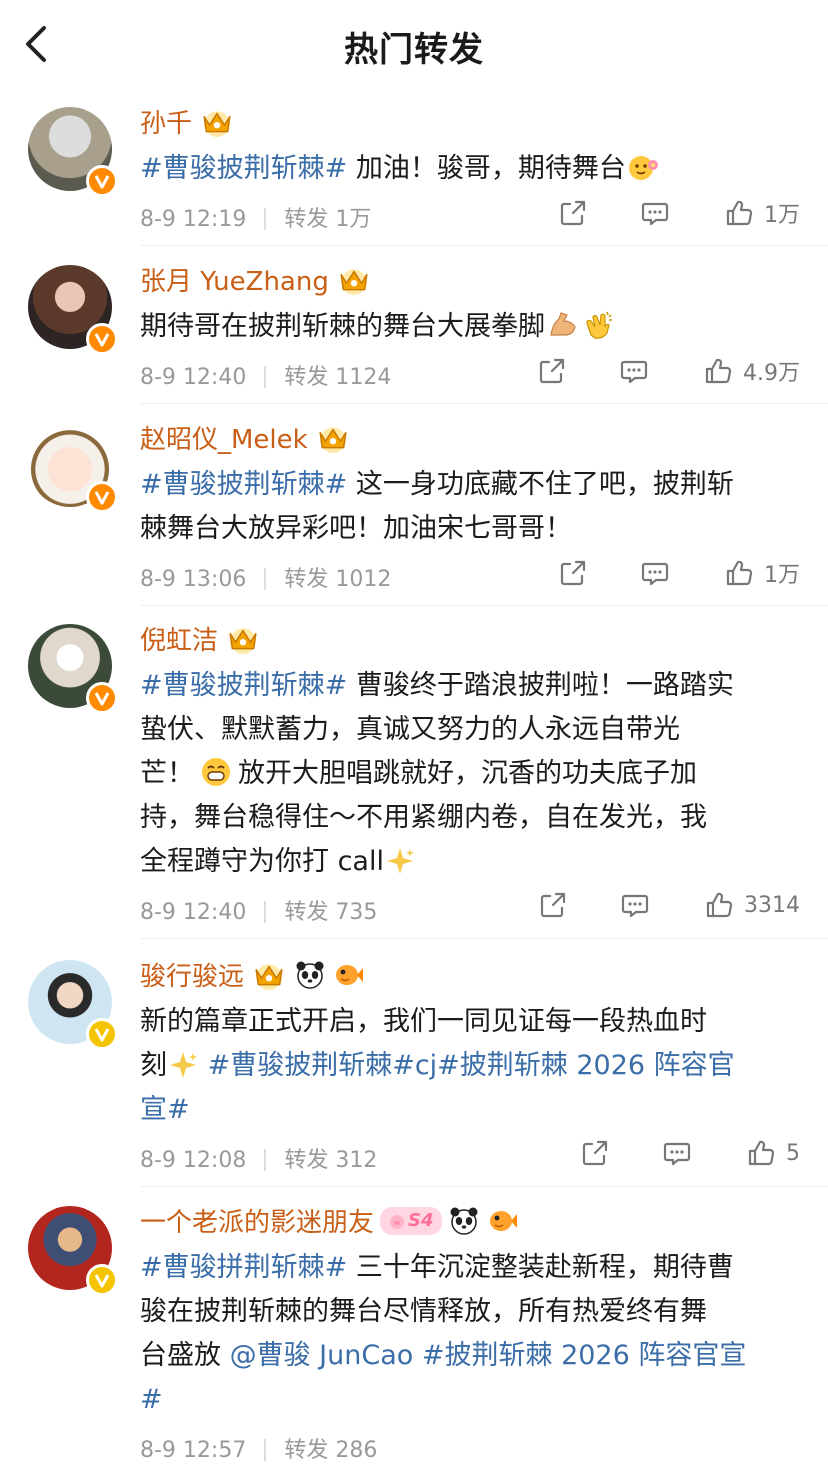 The image size is (828, 1478). I want to click on post-meta: 8-9 12:08 转发 312, so click(258, 1158).